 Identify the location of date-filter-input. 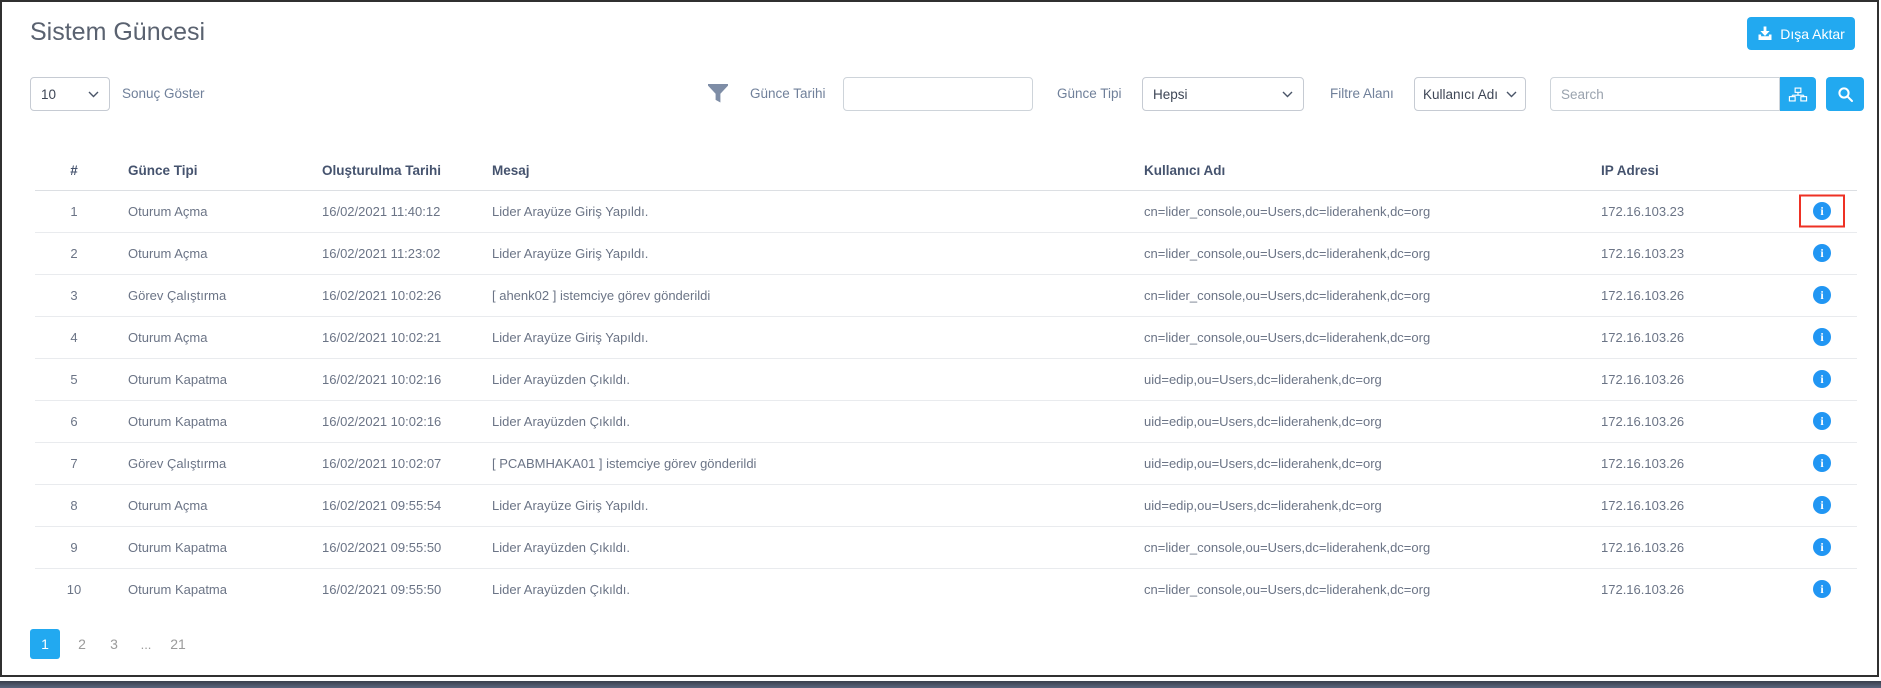
(938, 94).